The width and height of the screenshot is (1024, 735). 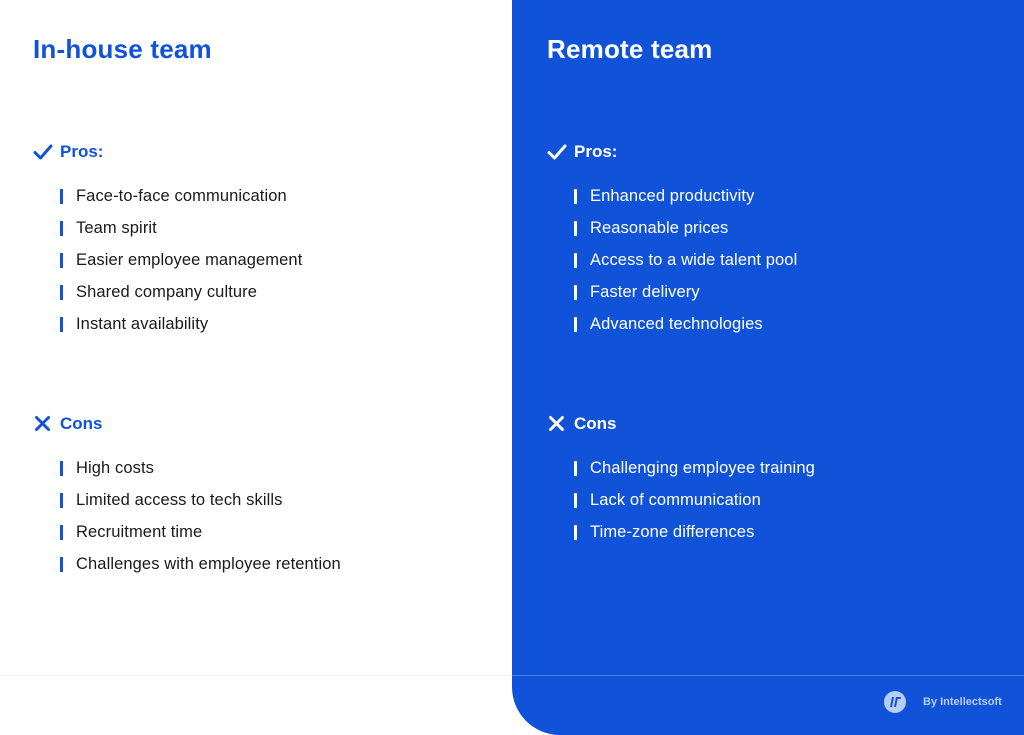 I want to click on list-item: Challenging employee training, so click(x=694, y=468).